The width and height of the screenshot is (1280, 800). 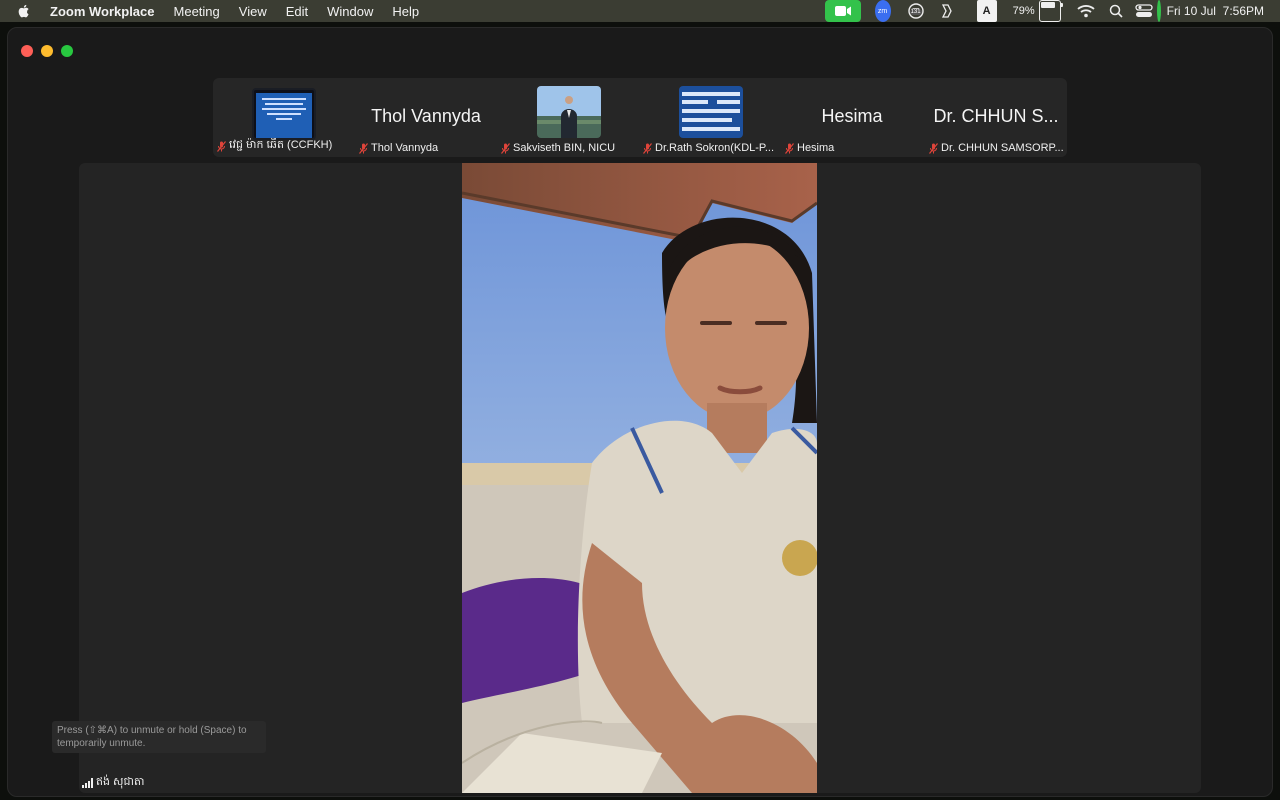 I want to click on active-speaker-label: ឥង់ សុជាតា, so click(x=113, y=783).